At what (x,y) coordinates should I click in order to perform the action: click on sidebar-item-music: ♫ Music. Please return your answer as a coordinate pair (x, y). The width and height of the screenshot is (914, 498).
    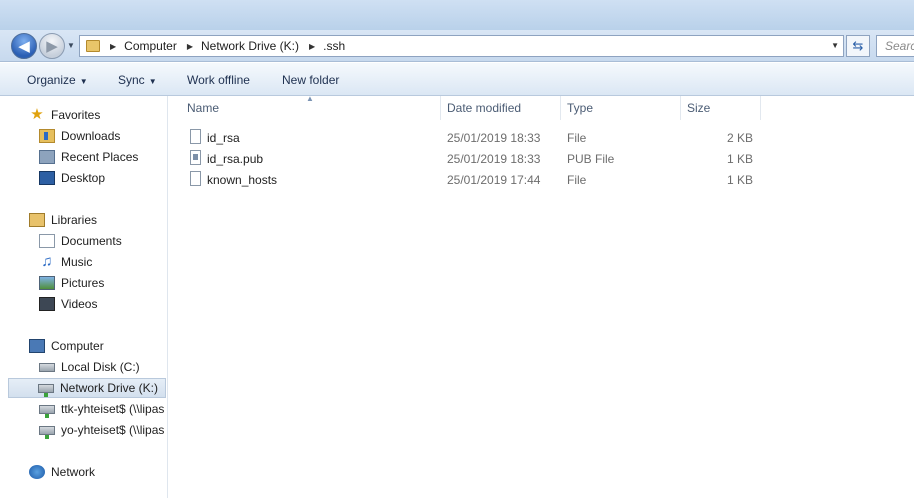
    Looking at the image, I should click on (65, 262).